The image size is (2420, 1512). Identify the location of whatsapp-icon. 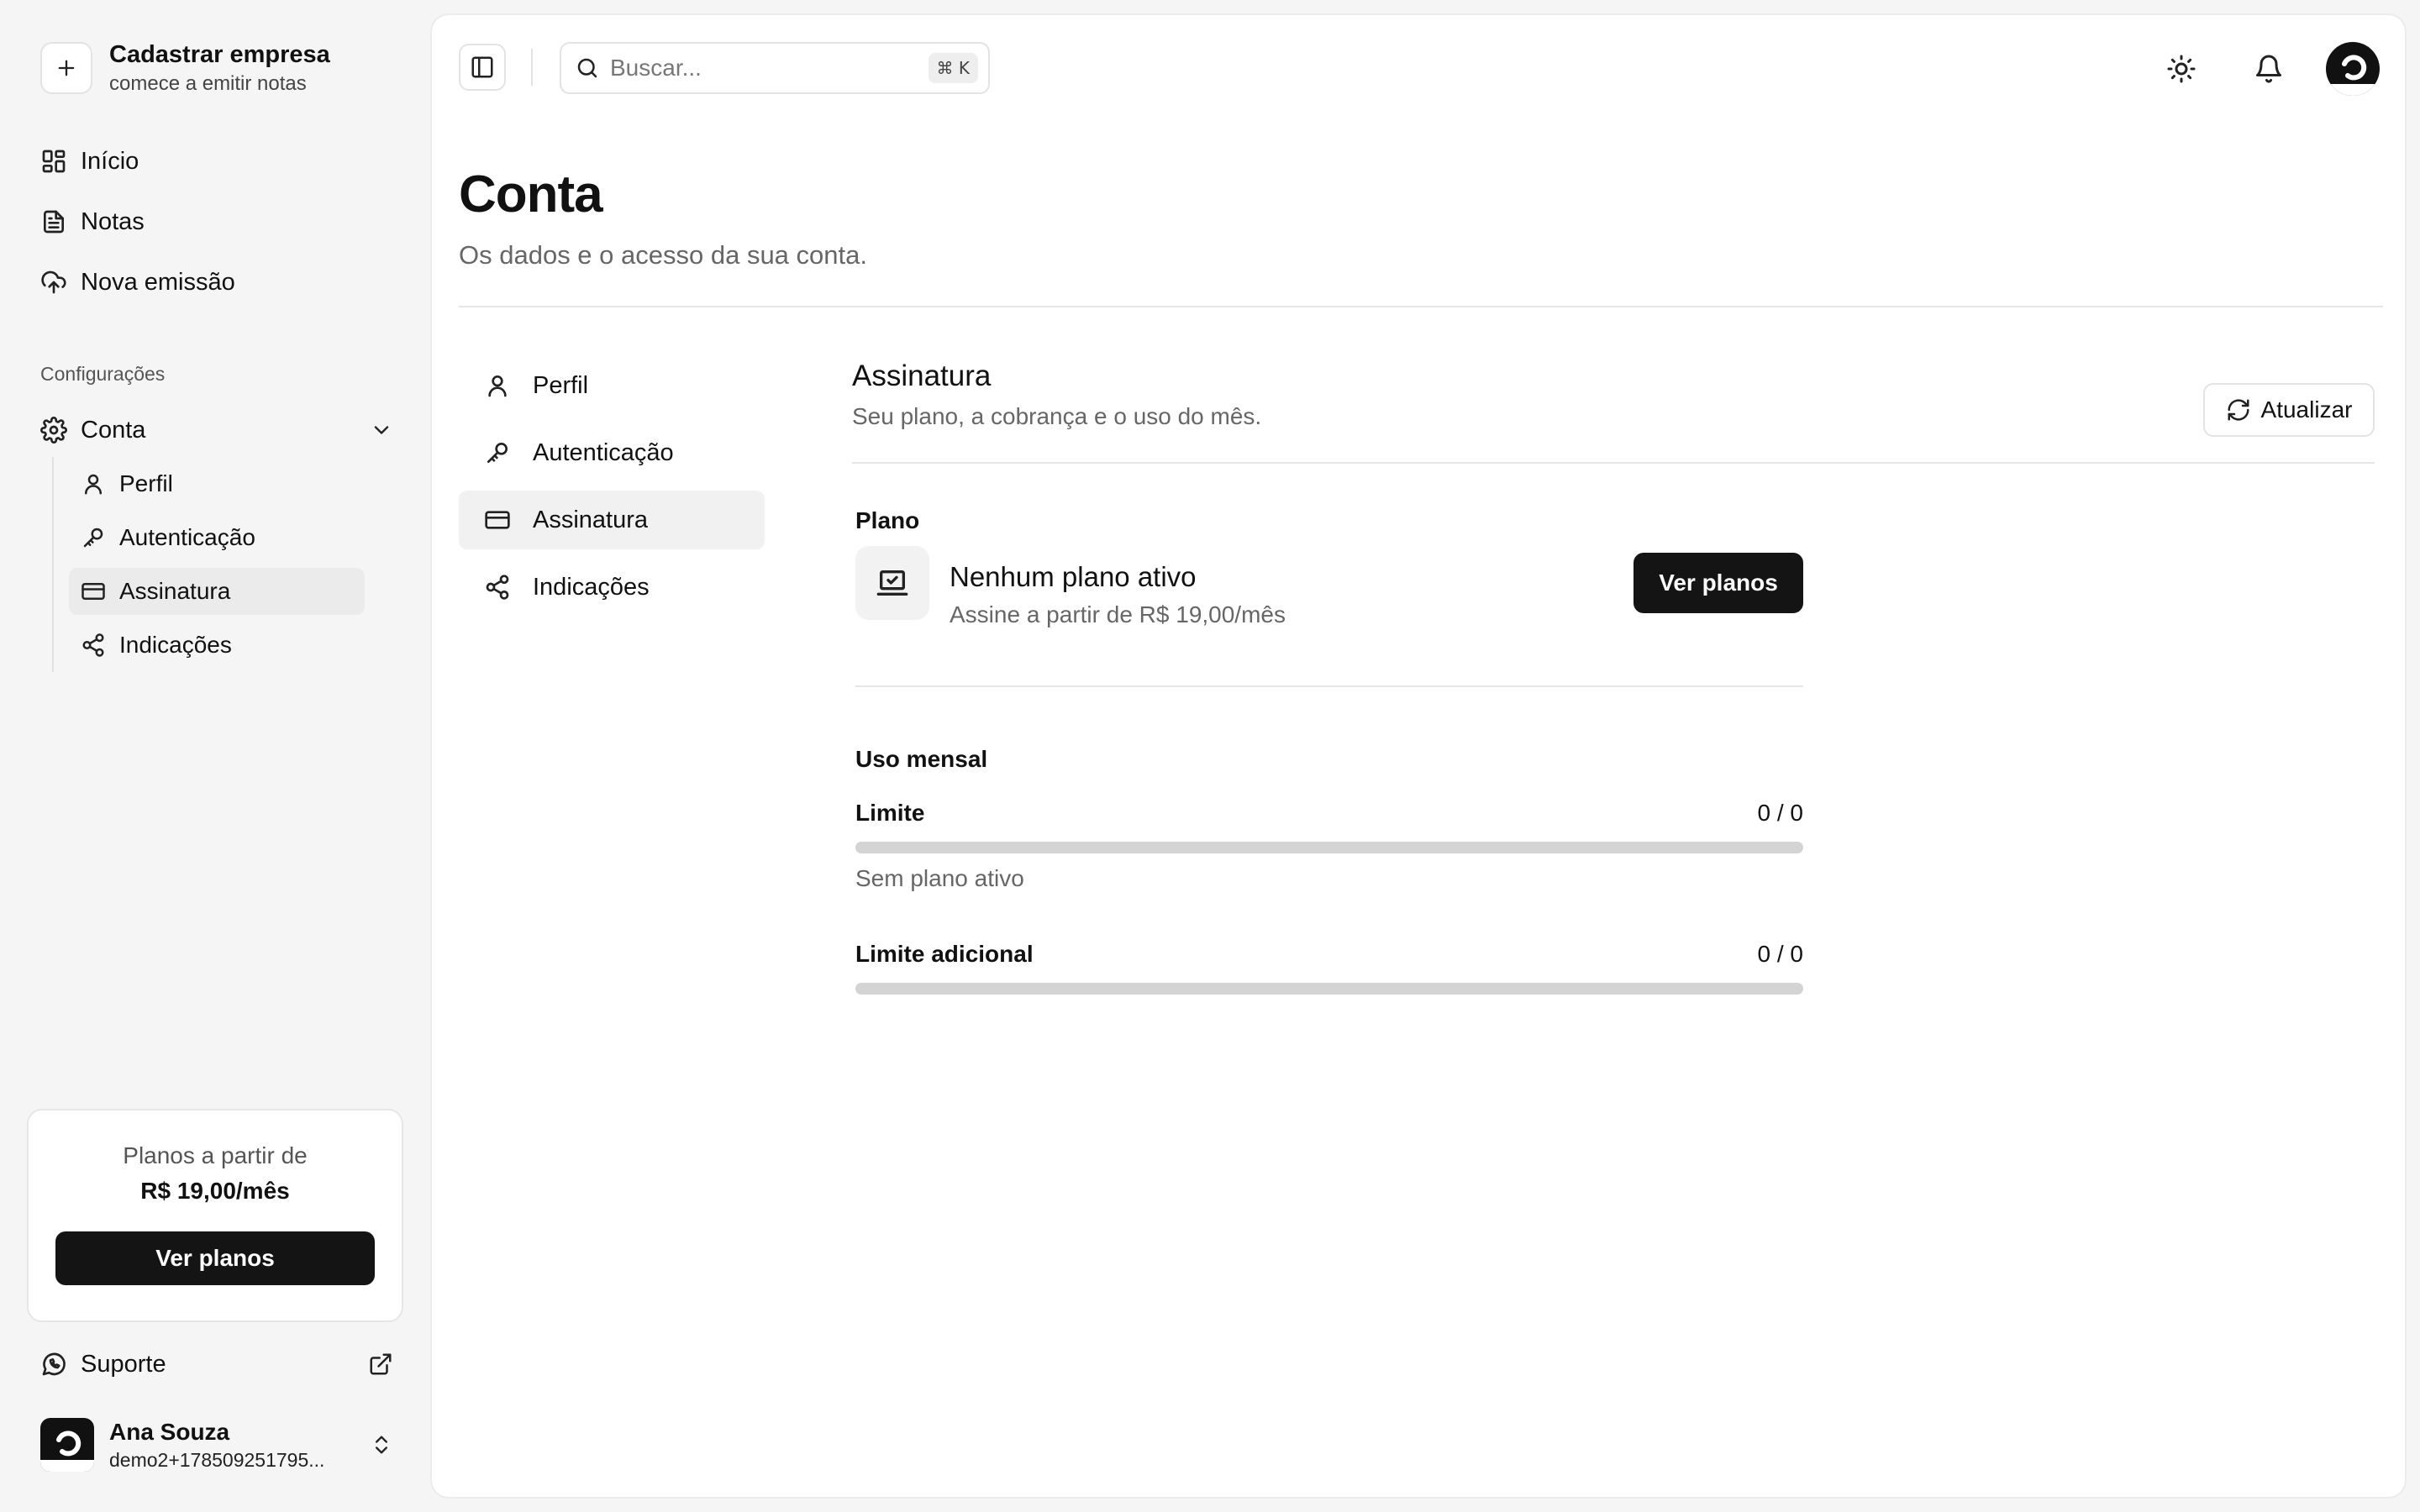
(53, 1364).